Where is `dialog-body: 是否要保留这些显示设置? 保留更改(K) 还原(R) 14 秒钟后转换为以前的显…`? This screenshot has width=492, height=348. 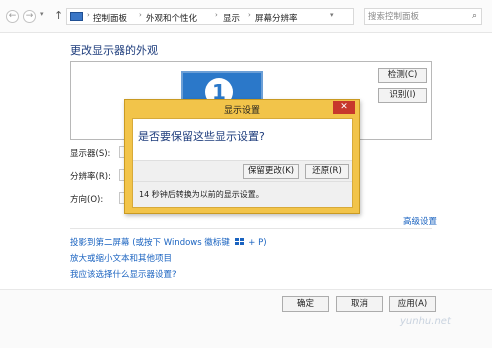
dialog-body: 是否要保留这些显示设置? 保留更改(K) 还原(R) 14 秒钟后转换为以前的显… is located at coordinates (242, 163).